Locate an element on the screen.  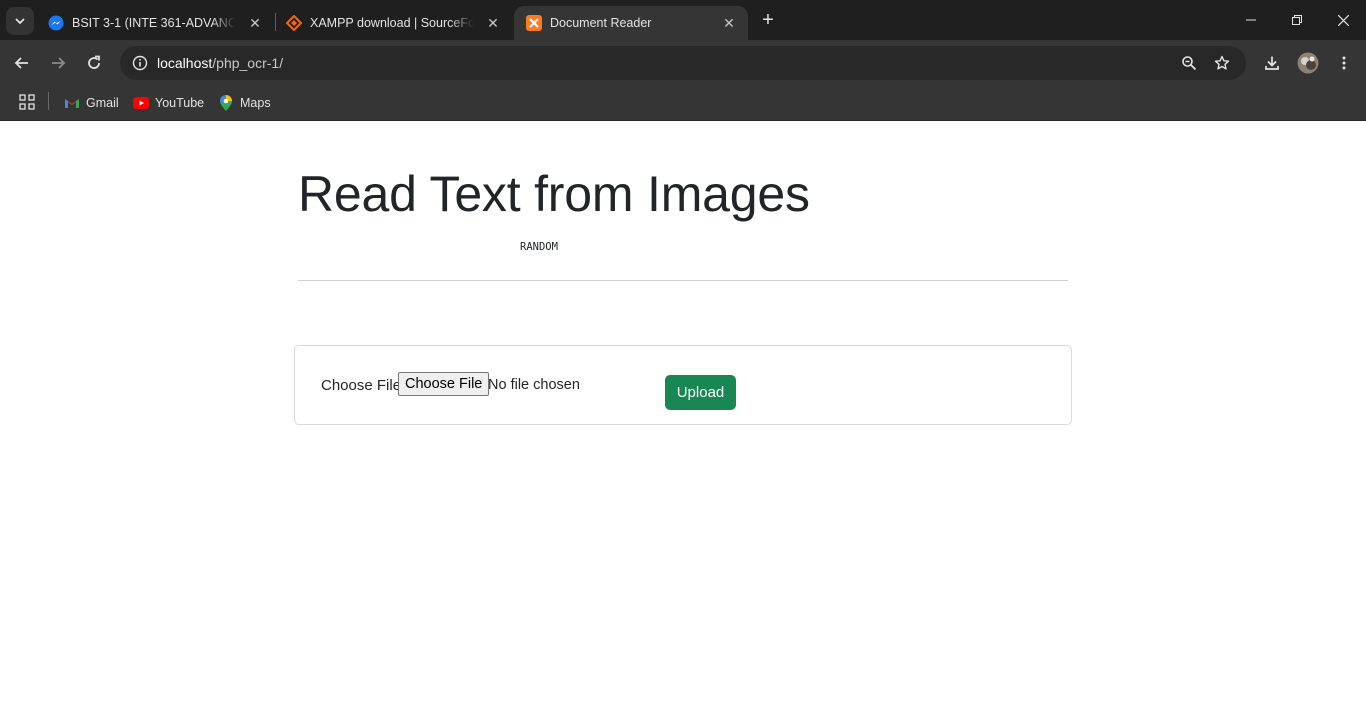
page-subtitle: RANDOM is located at coordinates (539, 247).